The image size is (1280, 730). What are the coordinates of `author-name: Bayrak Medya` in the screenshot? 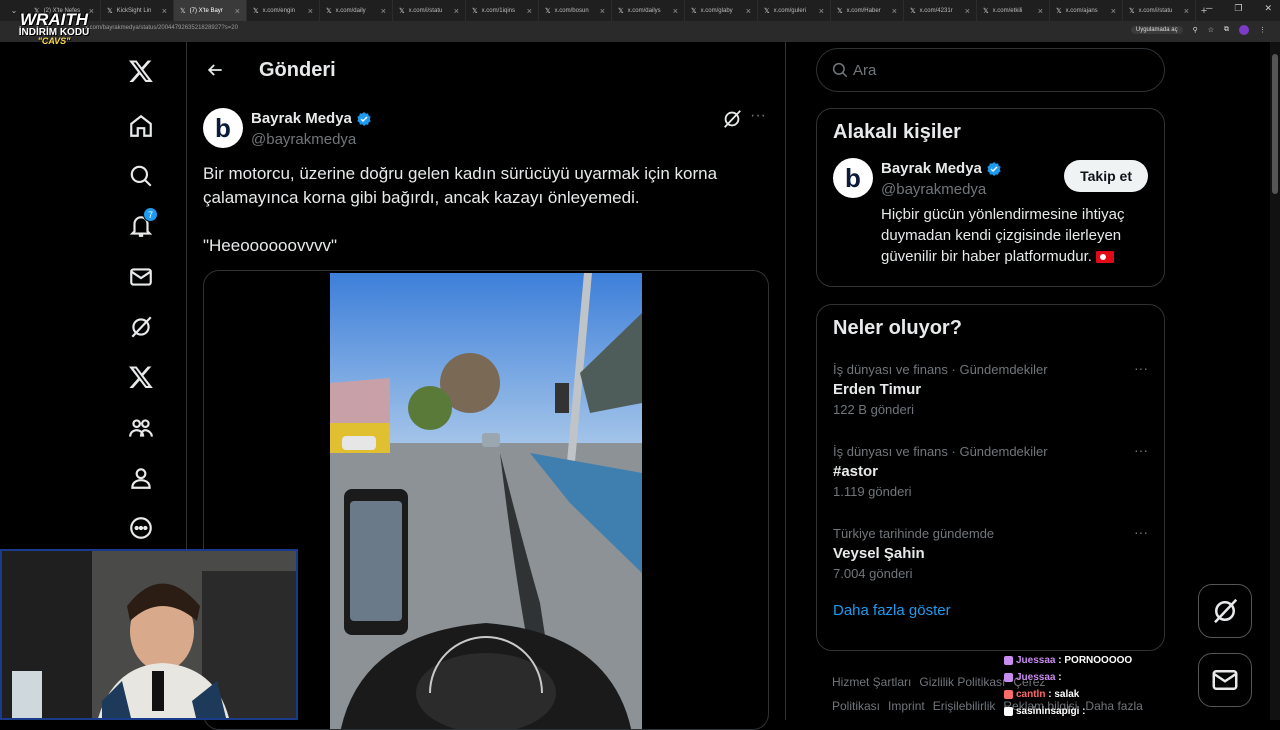 It's located at (301, 118).